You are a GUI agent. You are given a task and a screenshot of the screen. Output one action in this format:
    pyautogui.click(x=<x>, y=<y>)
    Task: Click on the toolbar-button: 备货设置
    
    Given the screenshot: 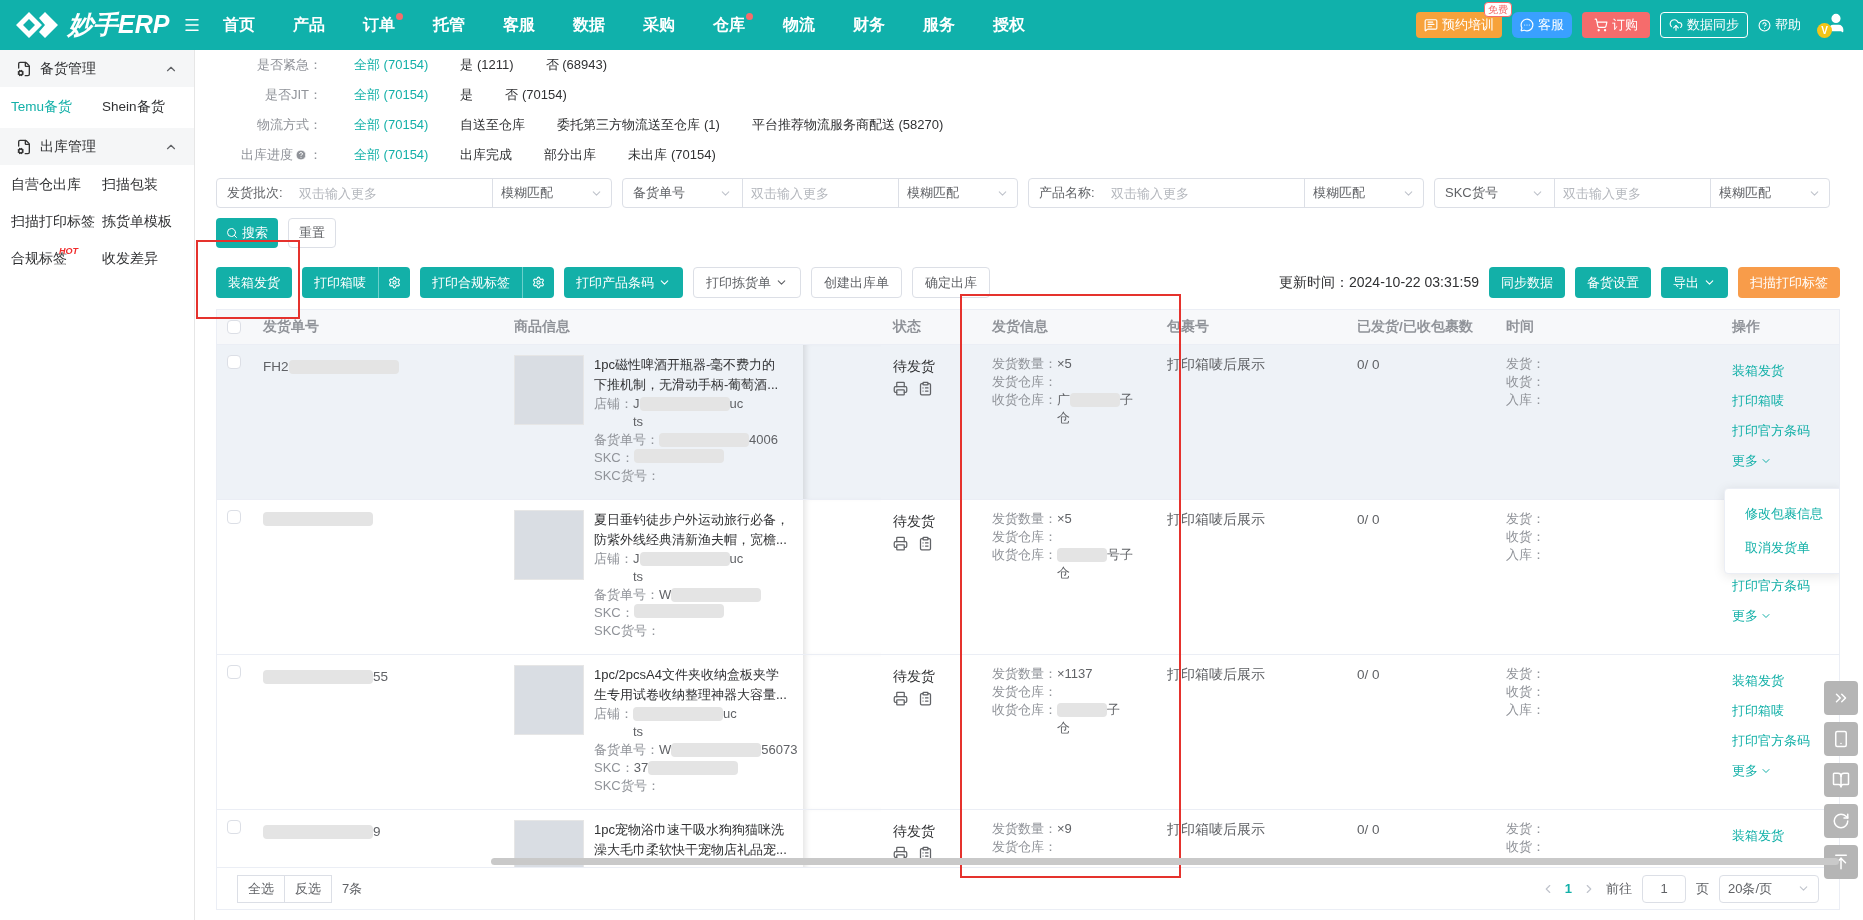 What is the action you would take?
    pyautogui.click(x=1613, y=282)
    